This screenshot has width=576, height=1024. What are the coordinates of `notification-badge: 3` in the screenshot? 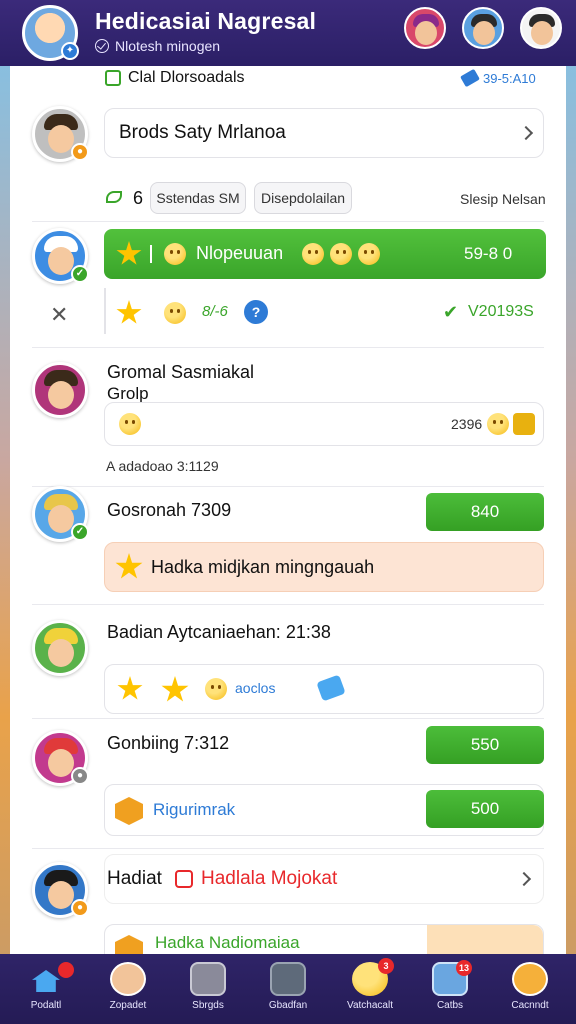 It's located at (386, 966).